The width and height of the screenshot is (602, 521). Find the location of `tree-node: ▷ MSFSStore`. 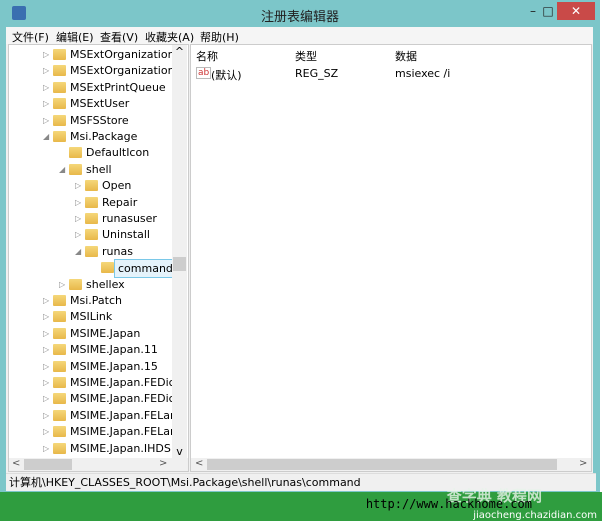

tree-node: ▷ MSFSStore is located at coordinates (89, 120).